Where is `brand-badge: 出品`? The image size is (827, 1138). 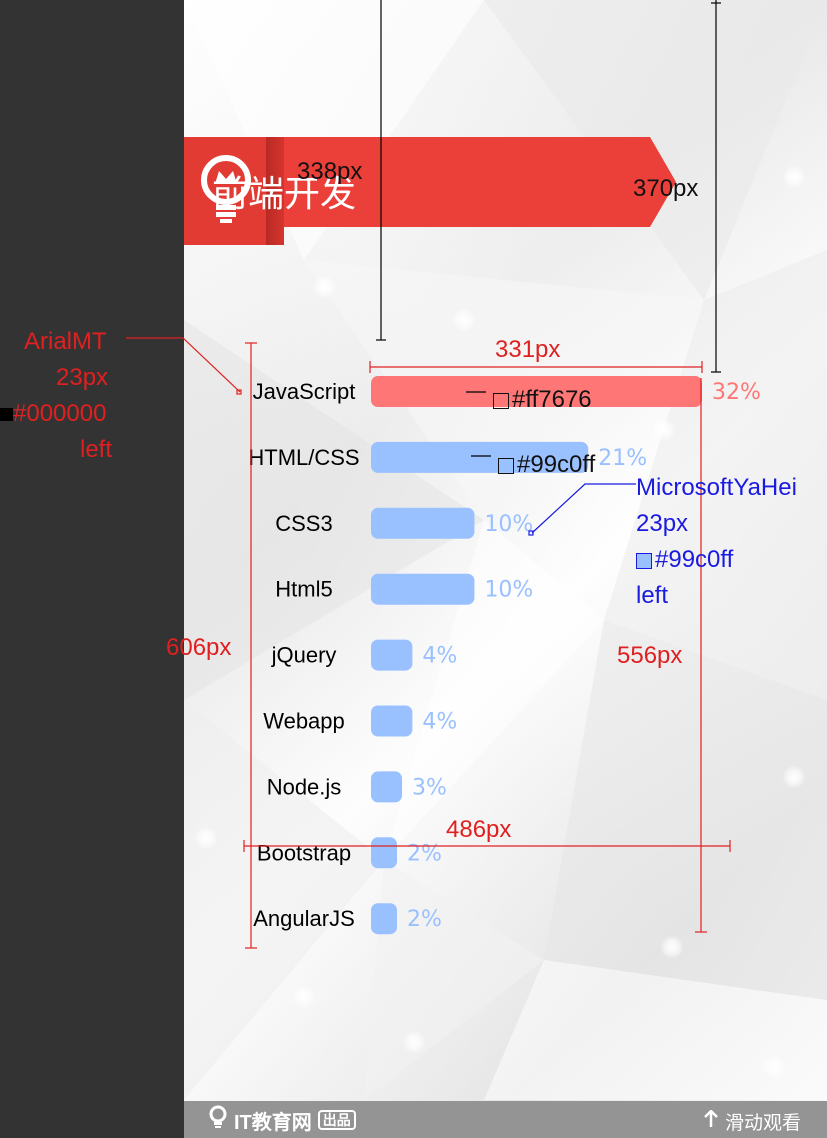
brand-badge: 出品 is located at coordinates (336, 1120).